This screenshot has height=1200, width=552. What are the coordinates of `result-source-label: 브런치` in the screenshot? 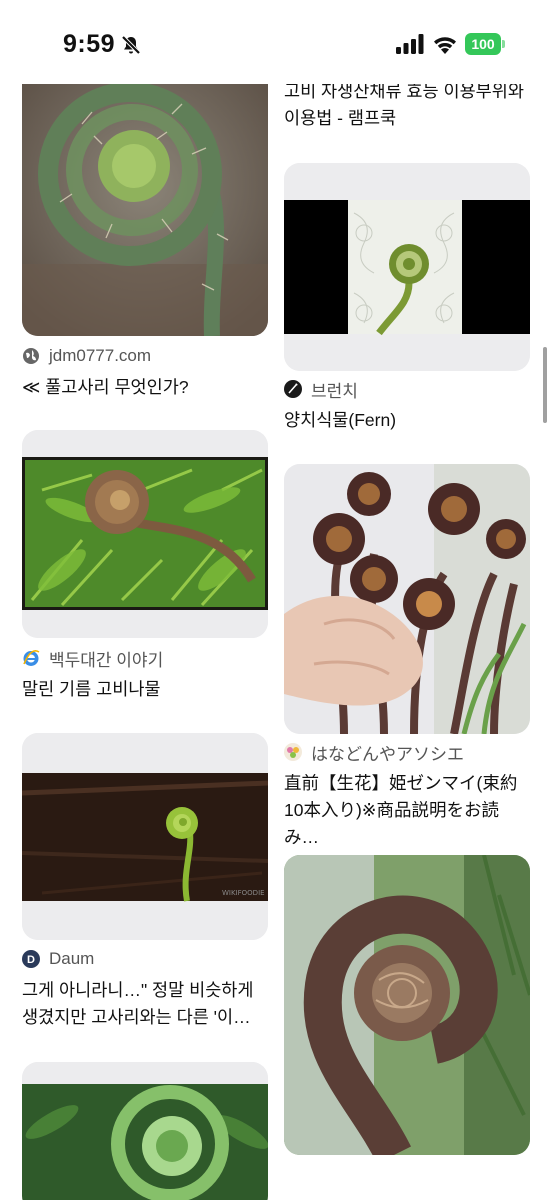 It's located at (334, 391).